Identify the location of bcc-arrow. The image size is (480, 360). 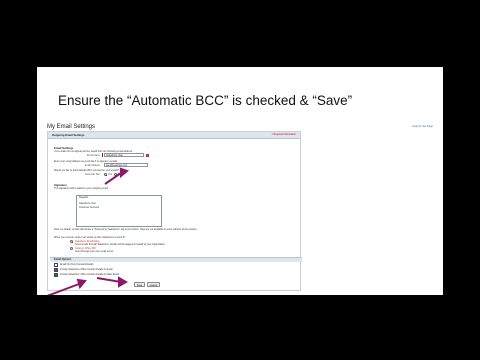
(113, 178).